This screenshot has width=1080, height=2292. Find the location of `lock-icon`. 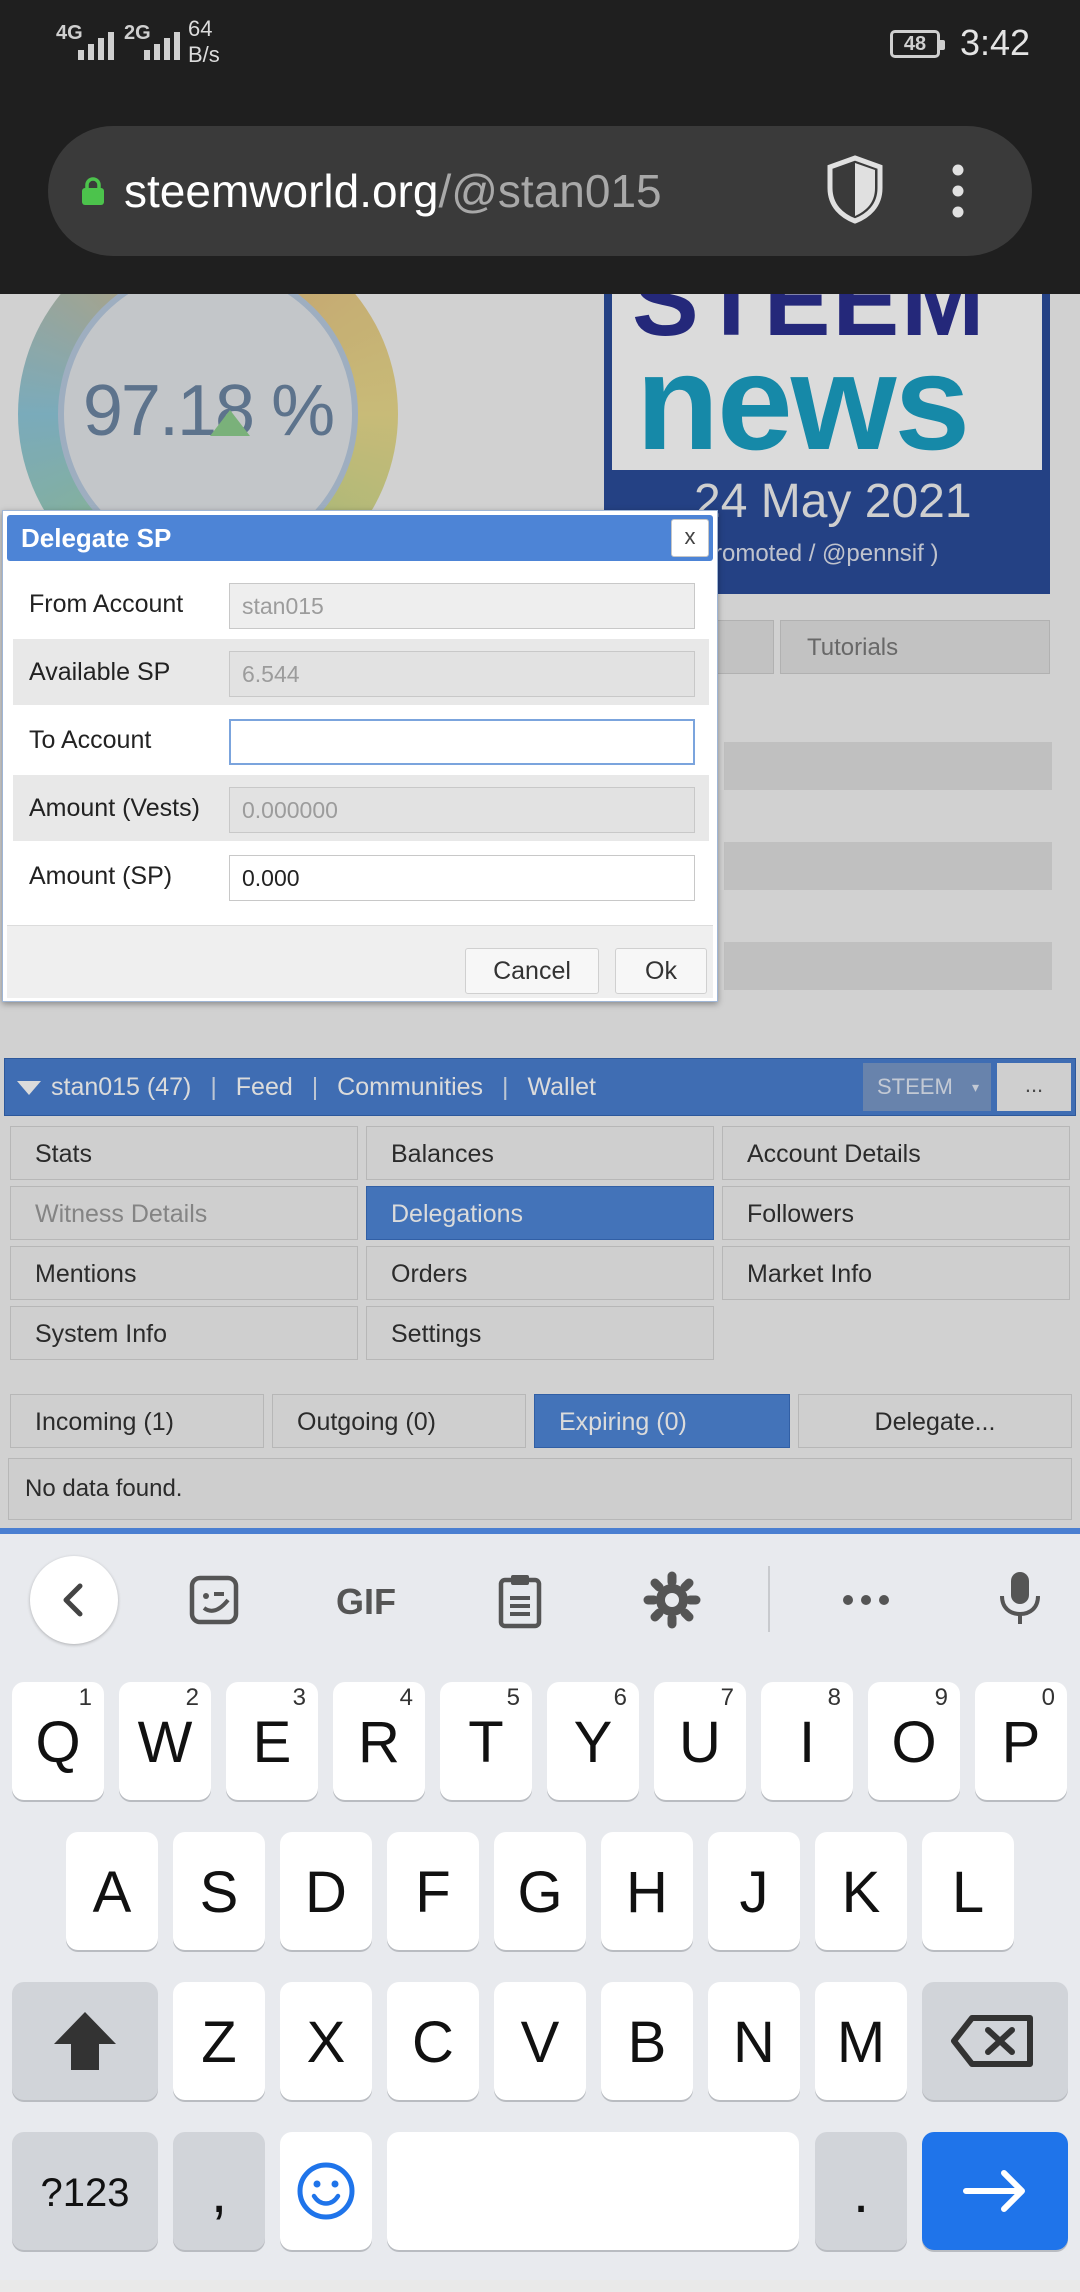

lock-icon is located at coordinates (93, 191).